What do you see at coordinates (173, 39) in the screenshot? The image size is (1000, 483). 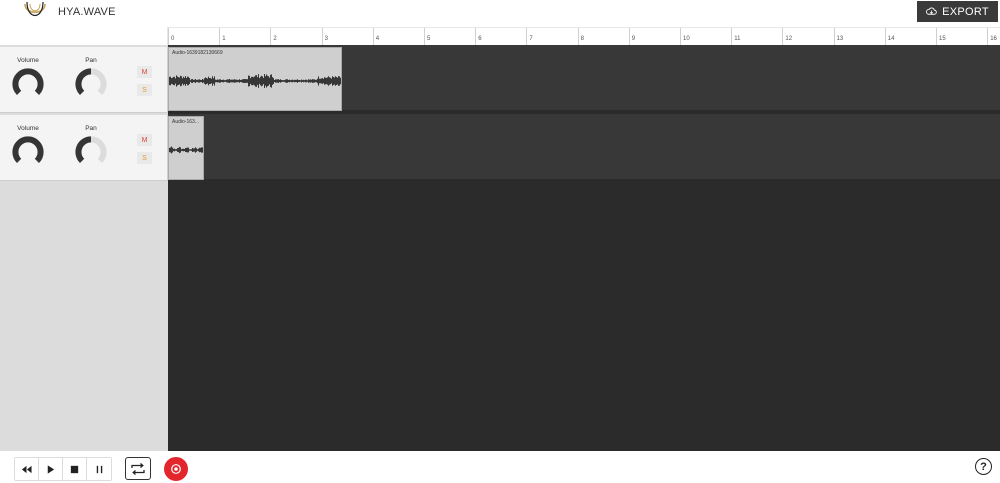 I see `ruler-label: 0` at bounding box center [173, 39].